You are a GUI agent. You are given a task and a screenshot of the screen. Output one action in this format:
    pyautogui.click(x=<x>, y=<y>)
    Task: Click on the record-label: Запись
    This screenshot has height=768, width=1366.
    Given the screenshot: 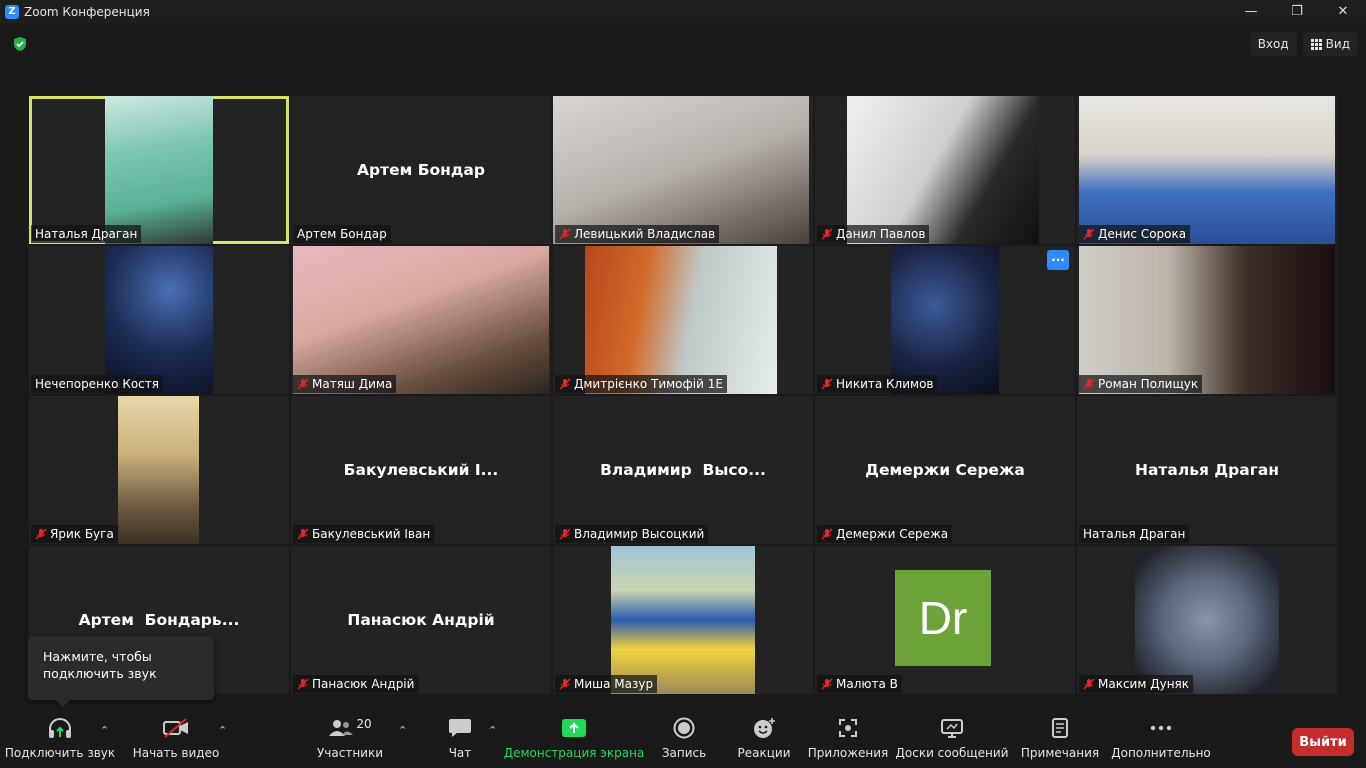 What is the action you would take?
    pyautogui.click(x=684, y=753)
    